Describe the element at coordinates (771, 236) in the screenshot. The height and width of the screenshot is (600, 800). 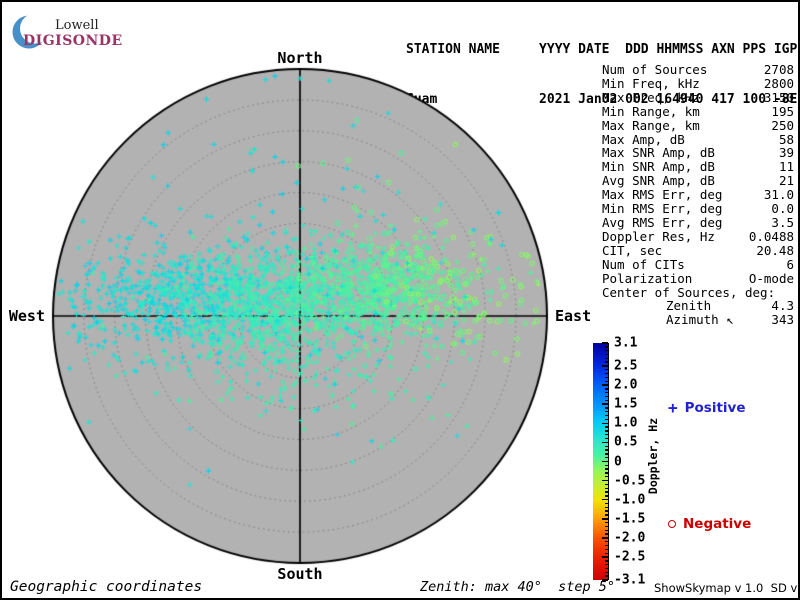
I see `stat-value: 0.0488` at that location.